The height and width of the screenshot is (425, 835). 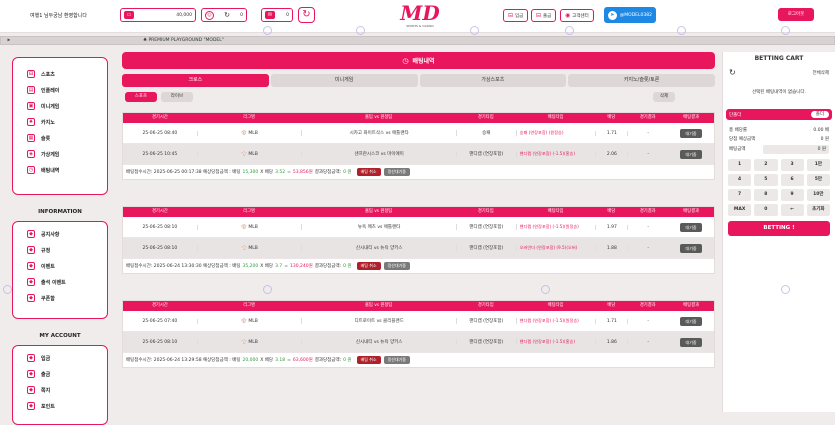 I want to click on points-box: ◎ ↻ 0, so click(x=224, y=15).